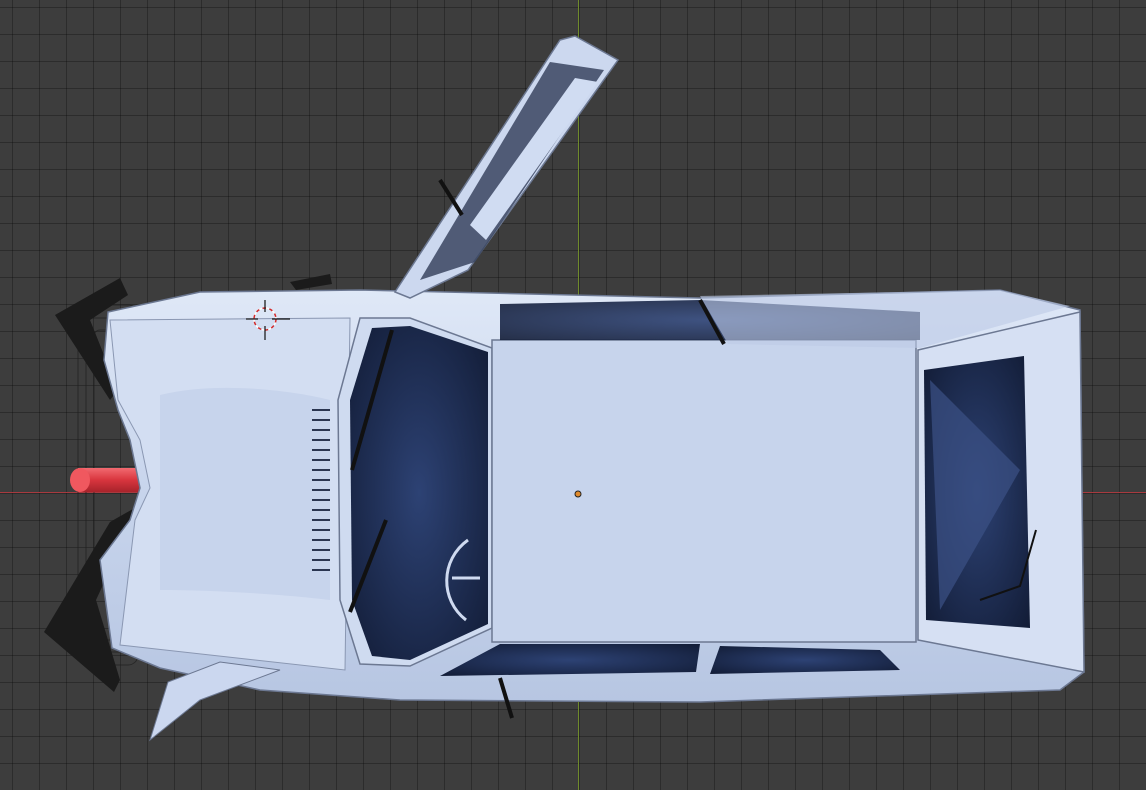  Describe the element at coordinates (415, 492) in the screenshot. I see `windshield` at that location.